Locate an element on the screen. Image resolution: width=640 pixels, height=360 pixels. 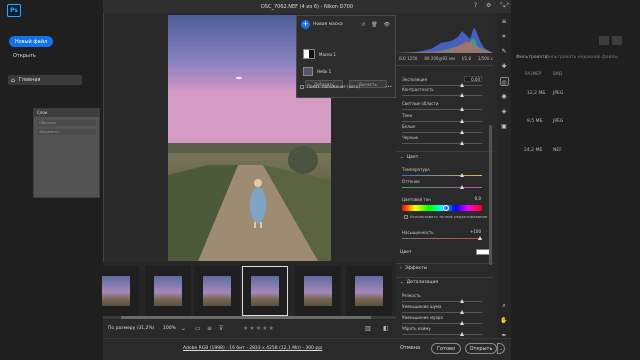
slider-value: 0,0 is located at coordinates (473, 199).